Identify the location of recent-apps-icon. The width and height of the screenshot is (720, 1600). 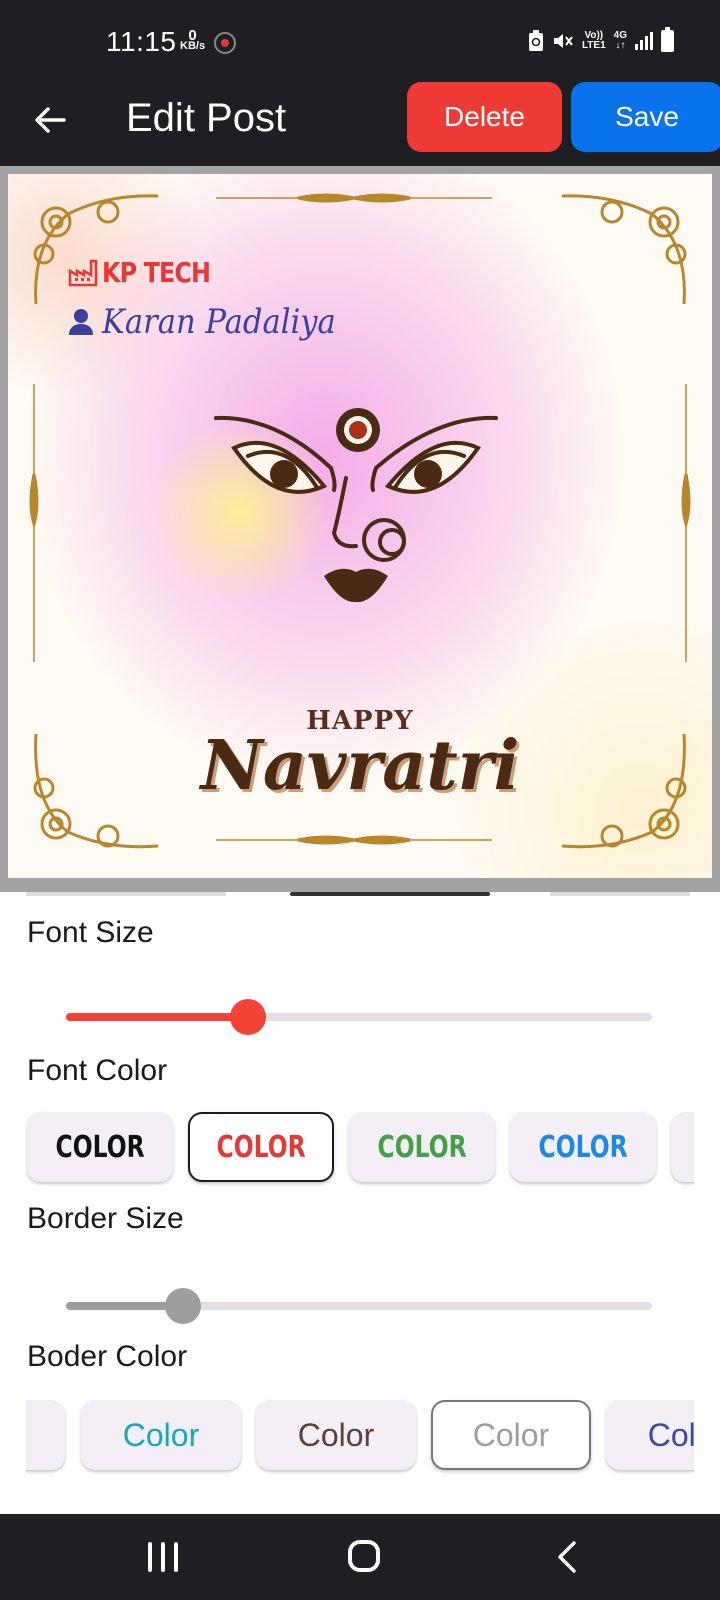
(163, 1557).